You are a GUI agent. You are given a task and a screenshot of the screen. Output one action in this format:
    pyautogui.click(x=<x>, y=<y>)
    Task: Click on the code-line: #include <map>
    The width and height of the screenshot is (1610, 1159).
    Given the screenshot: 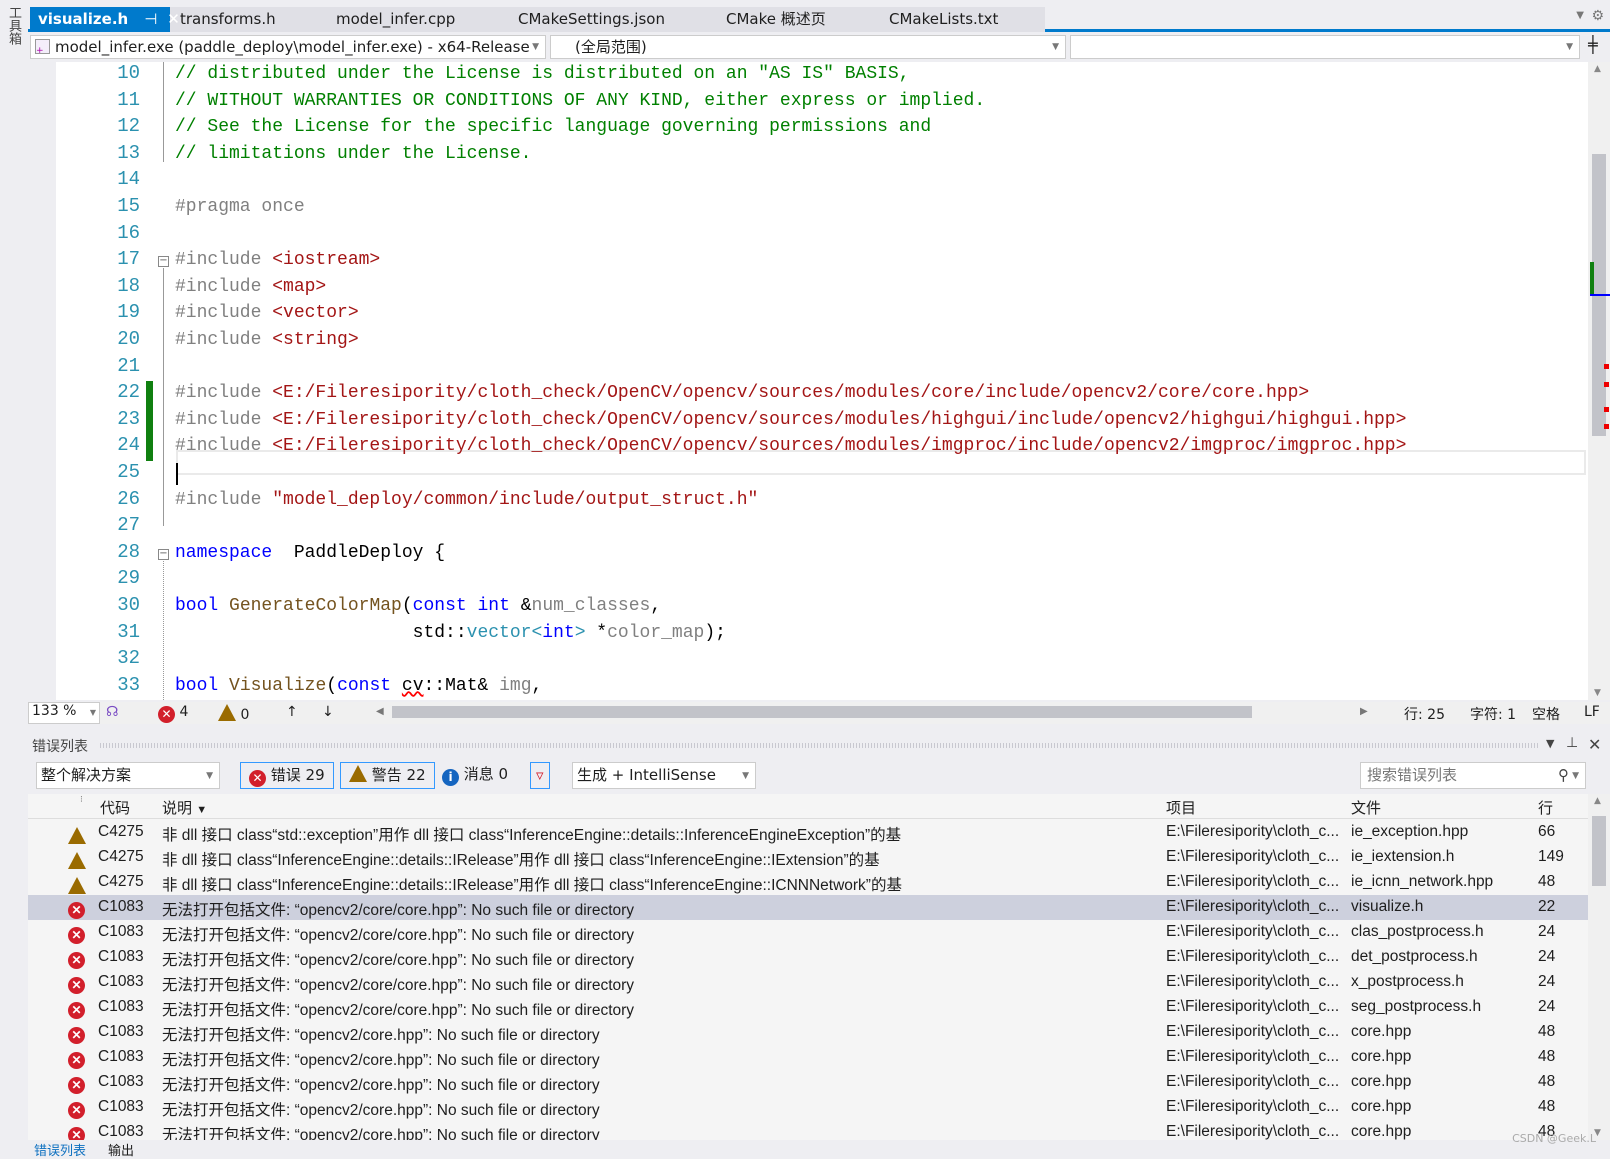 What is the action you would take?
    pyautogui.click(x=250, y=287)
    